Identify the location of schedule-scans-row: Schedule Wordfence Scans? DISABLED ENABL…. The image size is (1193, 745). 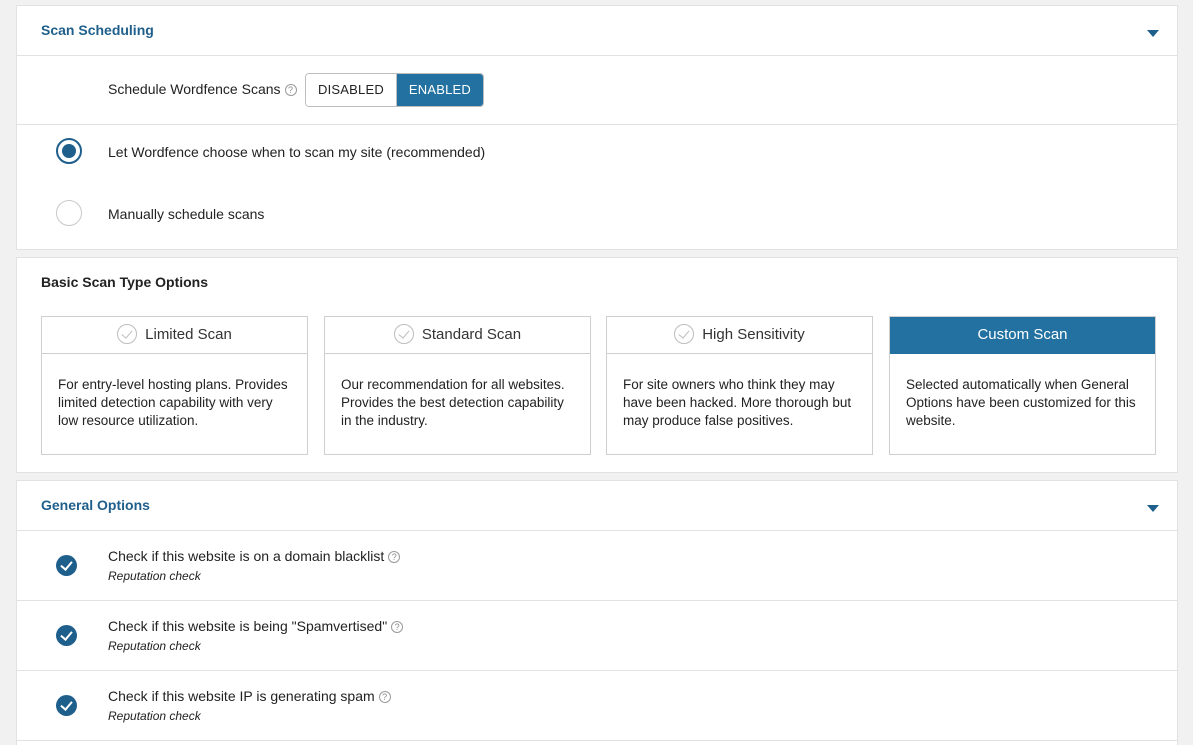
(597, 90).